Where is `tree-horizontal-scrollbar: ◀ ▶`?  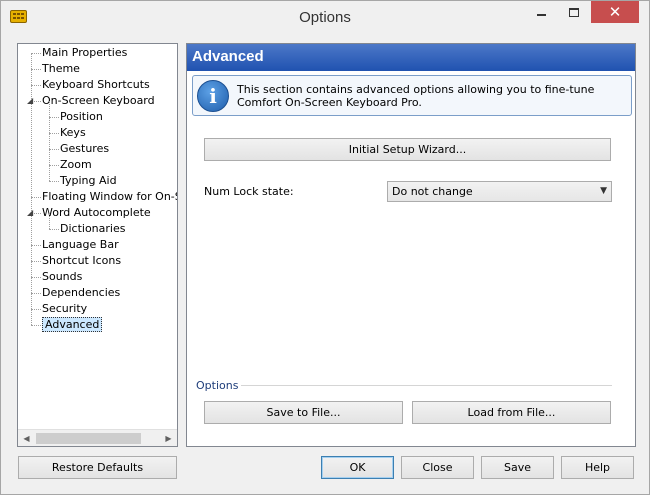
tree-horizontal-scrollbar: ◀ ▶ is located at coordinates (97, 437).